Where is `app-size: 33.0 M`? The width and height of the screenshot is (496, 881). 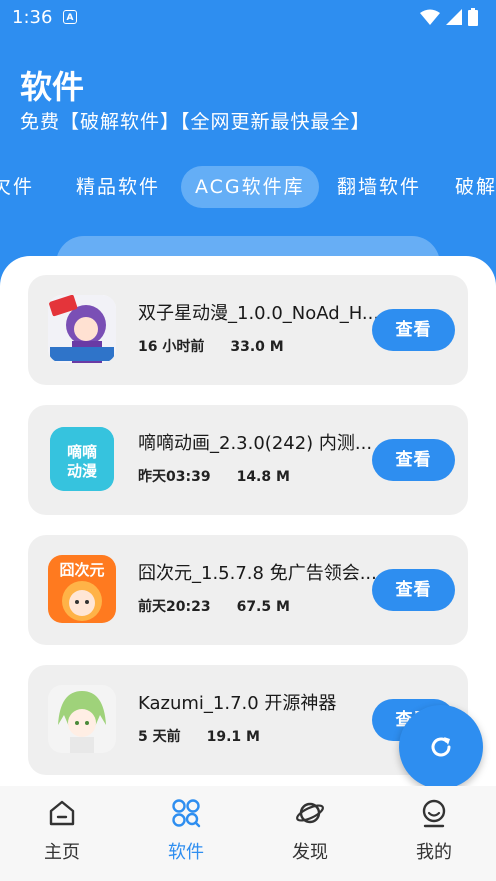 app-size: 33.0 M is located at coordinates (257, 347).